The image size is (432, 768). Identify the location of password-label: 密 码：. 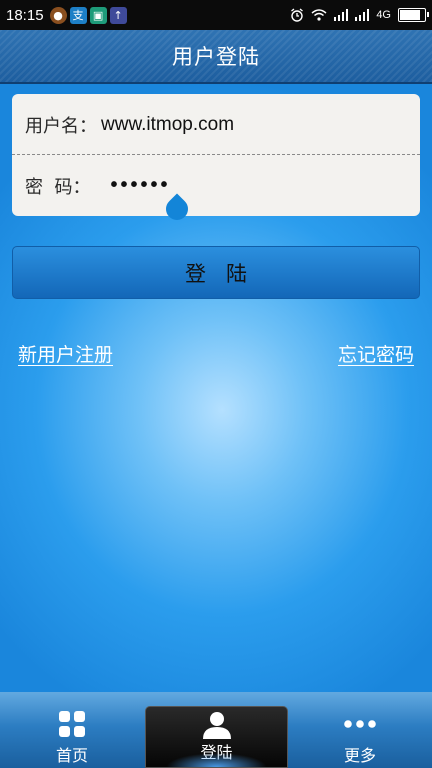
(58, 187).